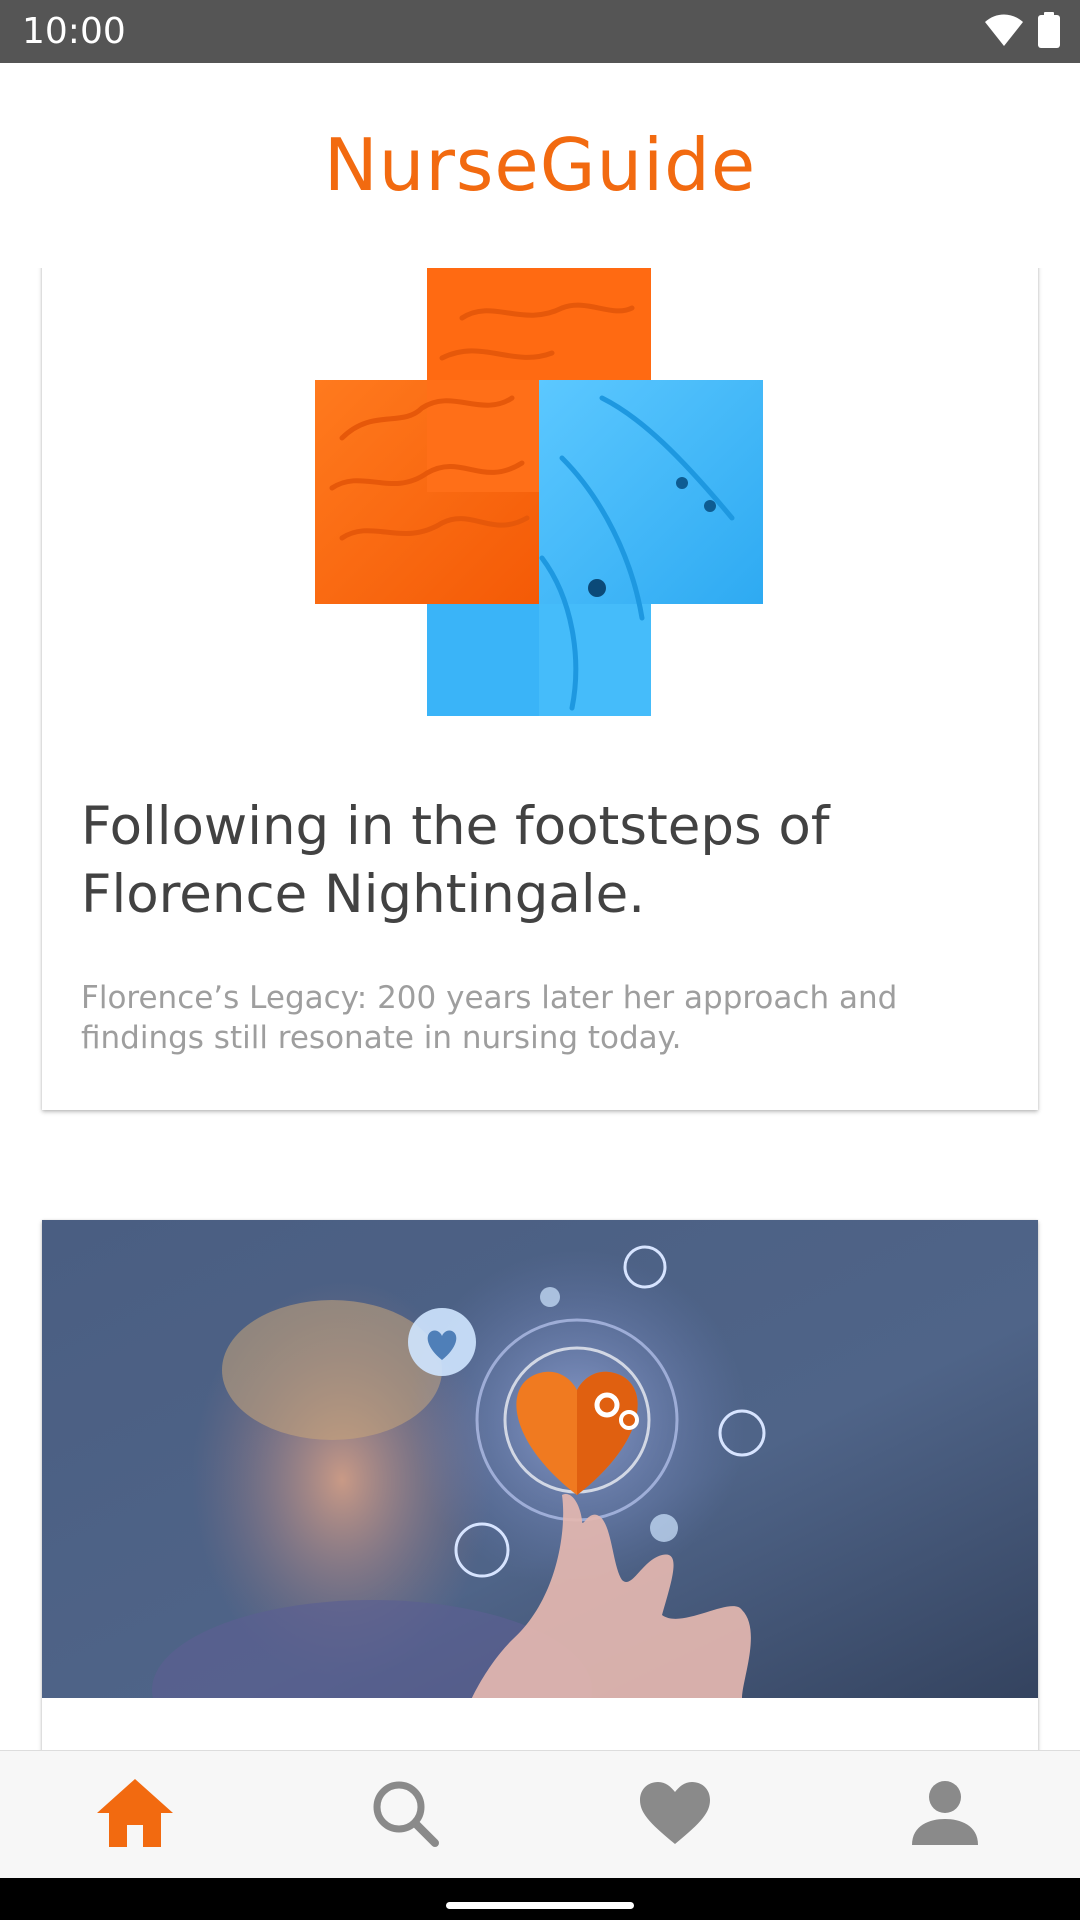 The width and height of the screenshot is (1080, 1920). Describe the element at coordinates (74, 31) in the screenshot. I see `status-time: 10:00` at that location.